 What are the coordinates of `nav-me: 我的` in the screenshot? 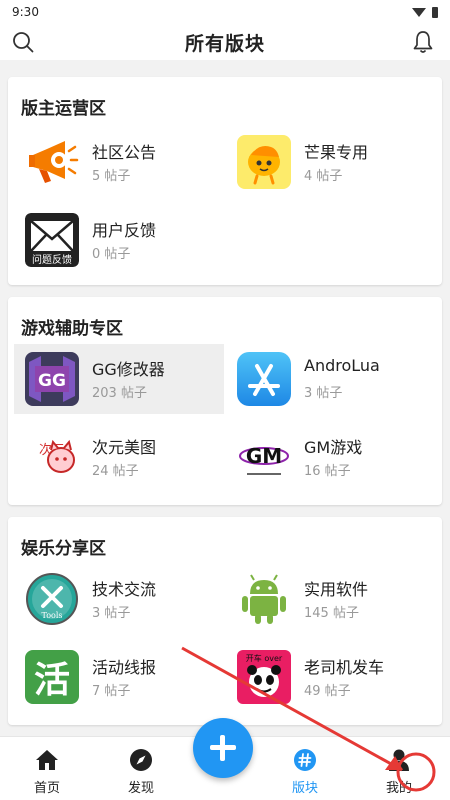 It's located at (399, 768).